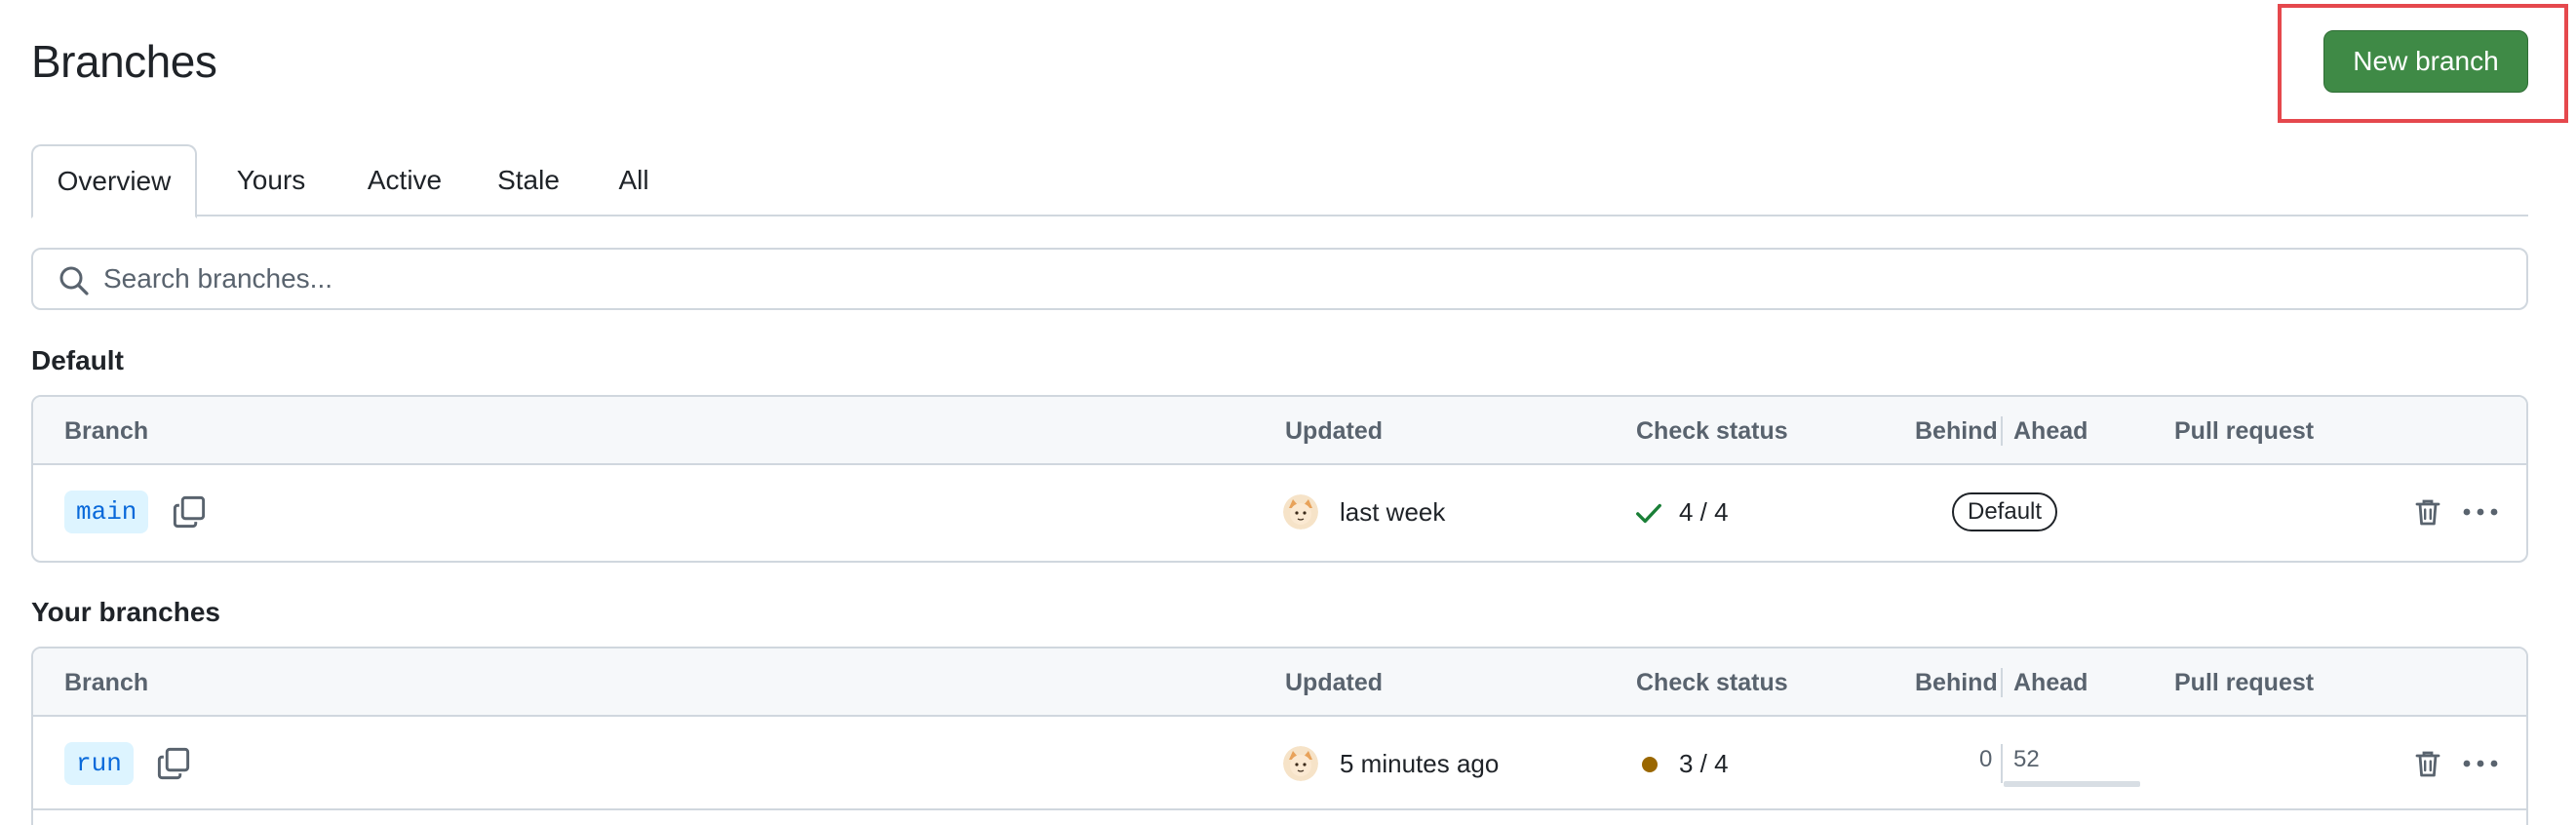  Describe the element at coordinates (2425, 61) in the screenshot. I see `new-branch-button: New branch` at that location.